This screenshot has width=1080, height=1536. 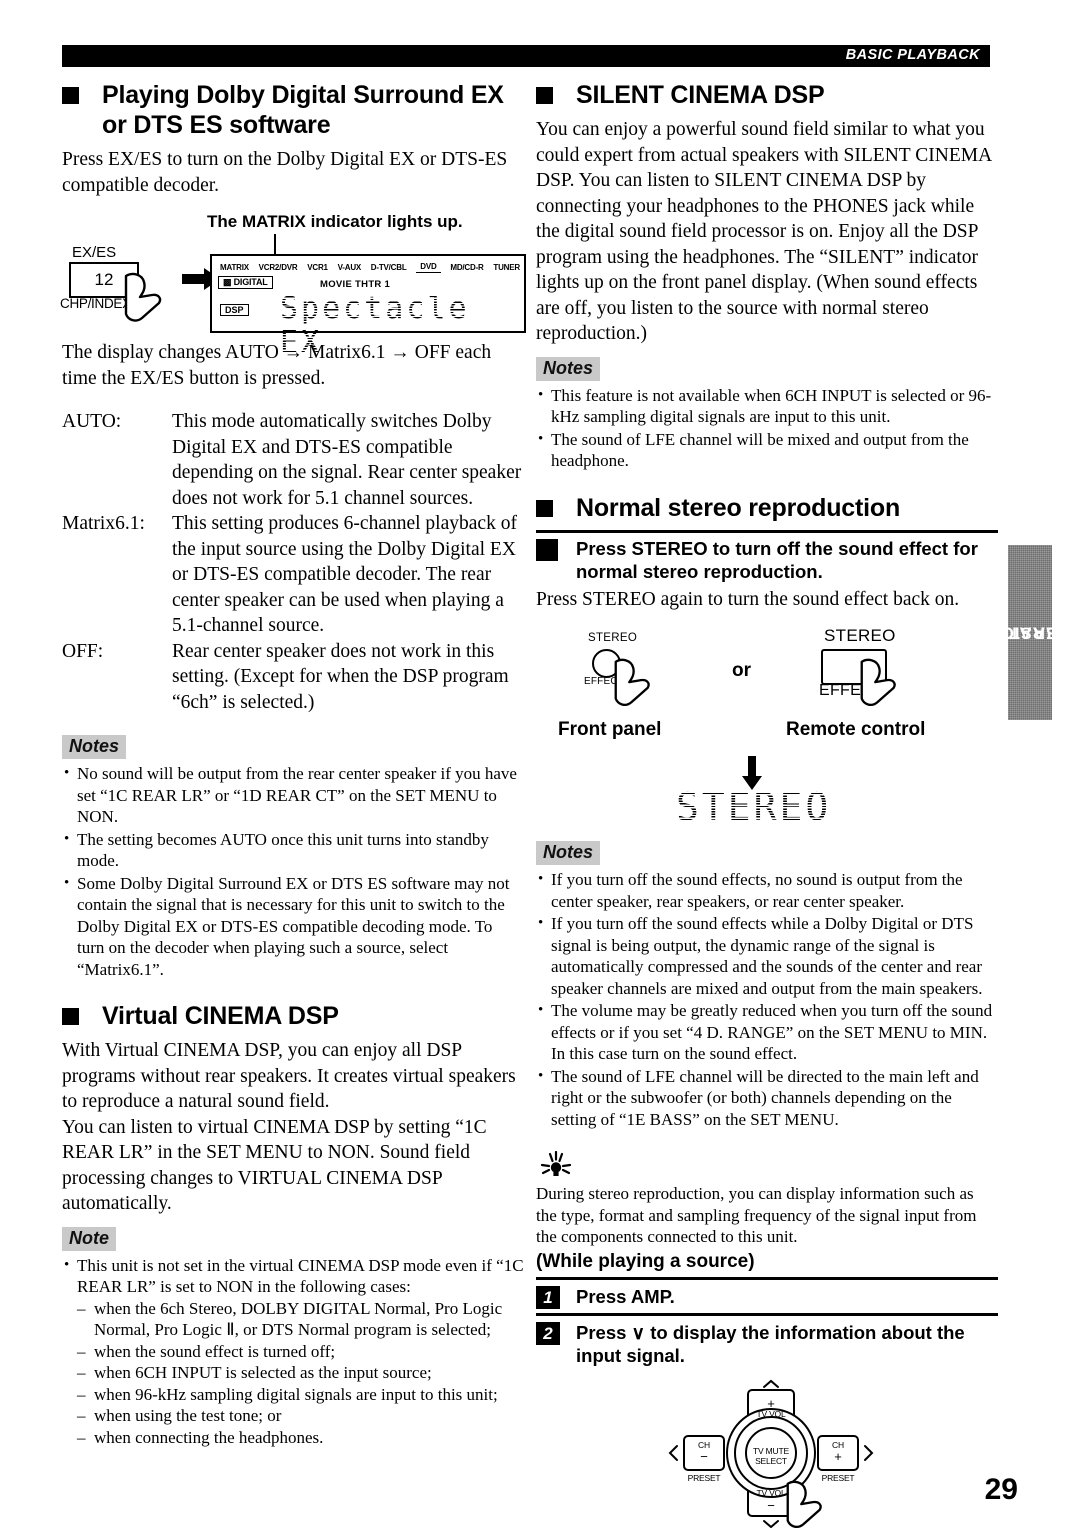 I want to click on remote-stereo-label: STEREO, so click(x=860, y=635).